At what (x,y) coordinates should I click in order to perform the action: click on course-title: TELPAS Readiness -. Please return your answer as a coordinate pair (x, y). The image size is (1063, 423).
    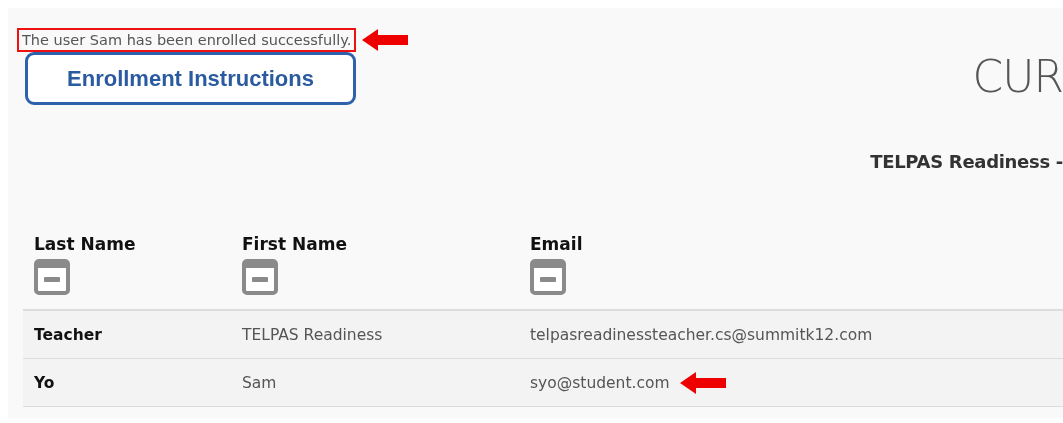
    Looking at the image, I should click on (966, 161).